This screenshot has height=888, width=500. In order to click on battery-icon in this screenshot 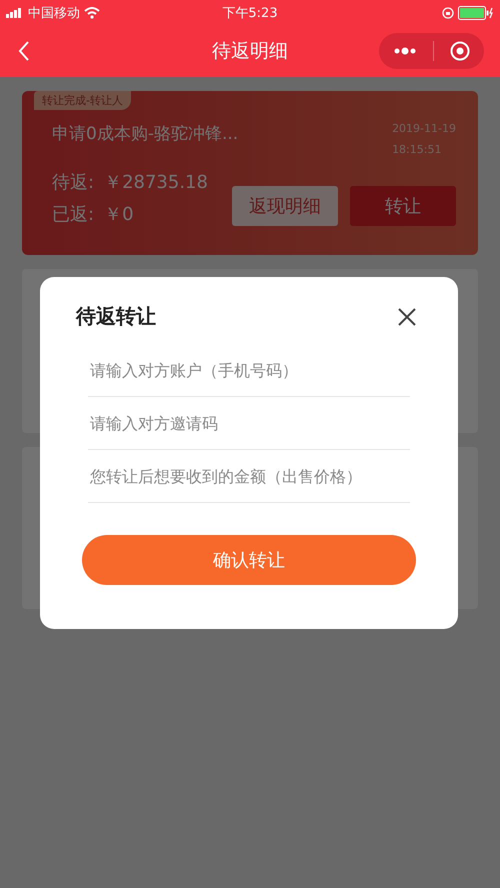, I will do `click(476, 13)`.